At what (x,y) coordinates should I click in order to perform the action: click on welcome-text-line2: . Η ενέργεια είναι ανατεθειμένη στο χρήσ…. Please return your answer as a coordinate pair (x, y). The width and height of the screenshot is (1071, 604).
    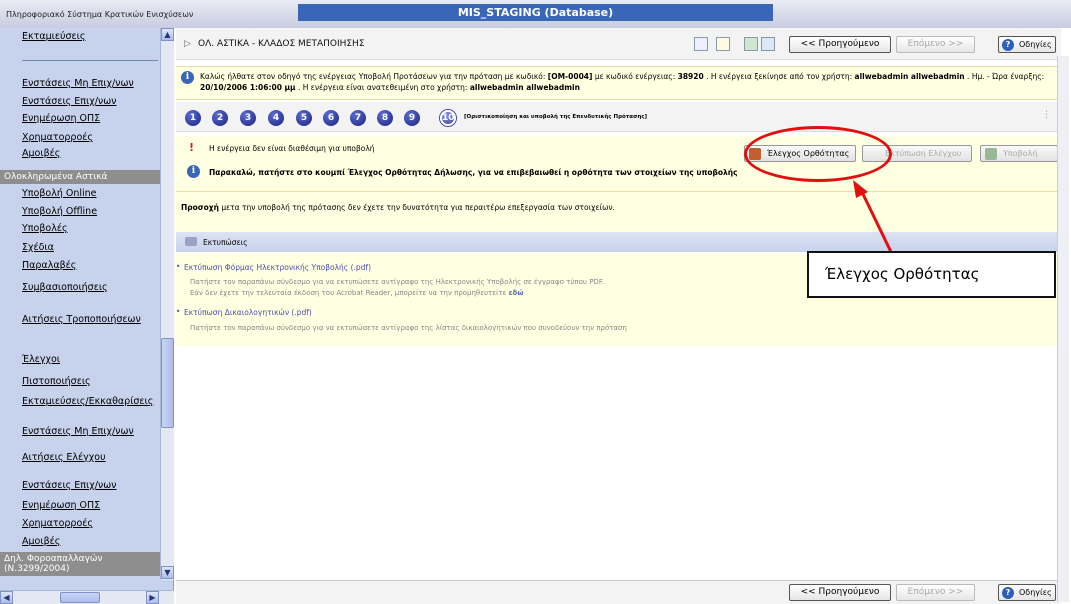
    Looking at the image, I should click on (382, 87).